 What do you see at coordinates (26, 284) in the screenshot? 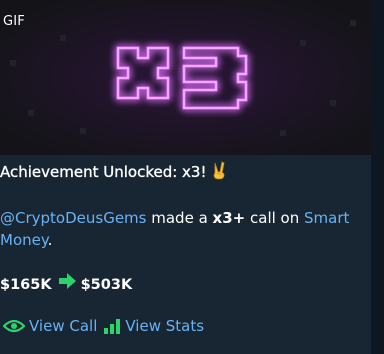
I see `price-from: $165K` at bounding box center [26, 284].